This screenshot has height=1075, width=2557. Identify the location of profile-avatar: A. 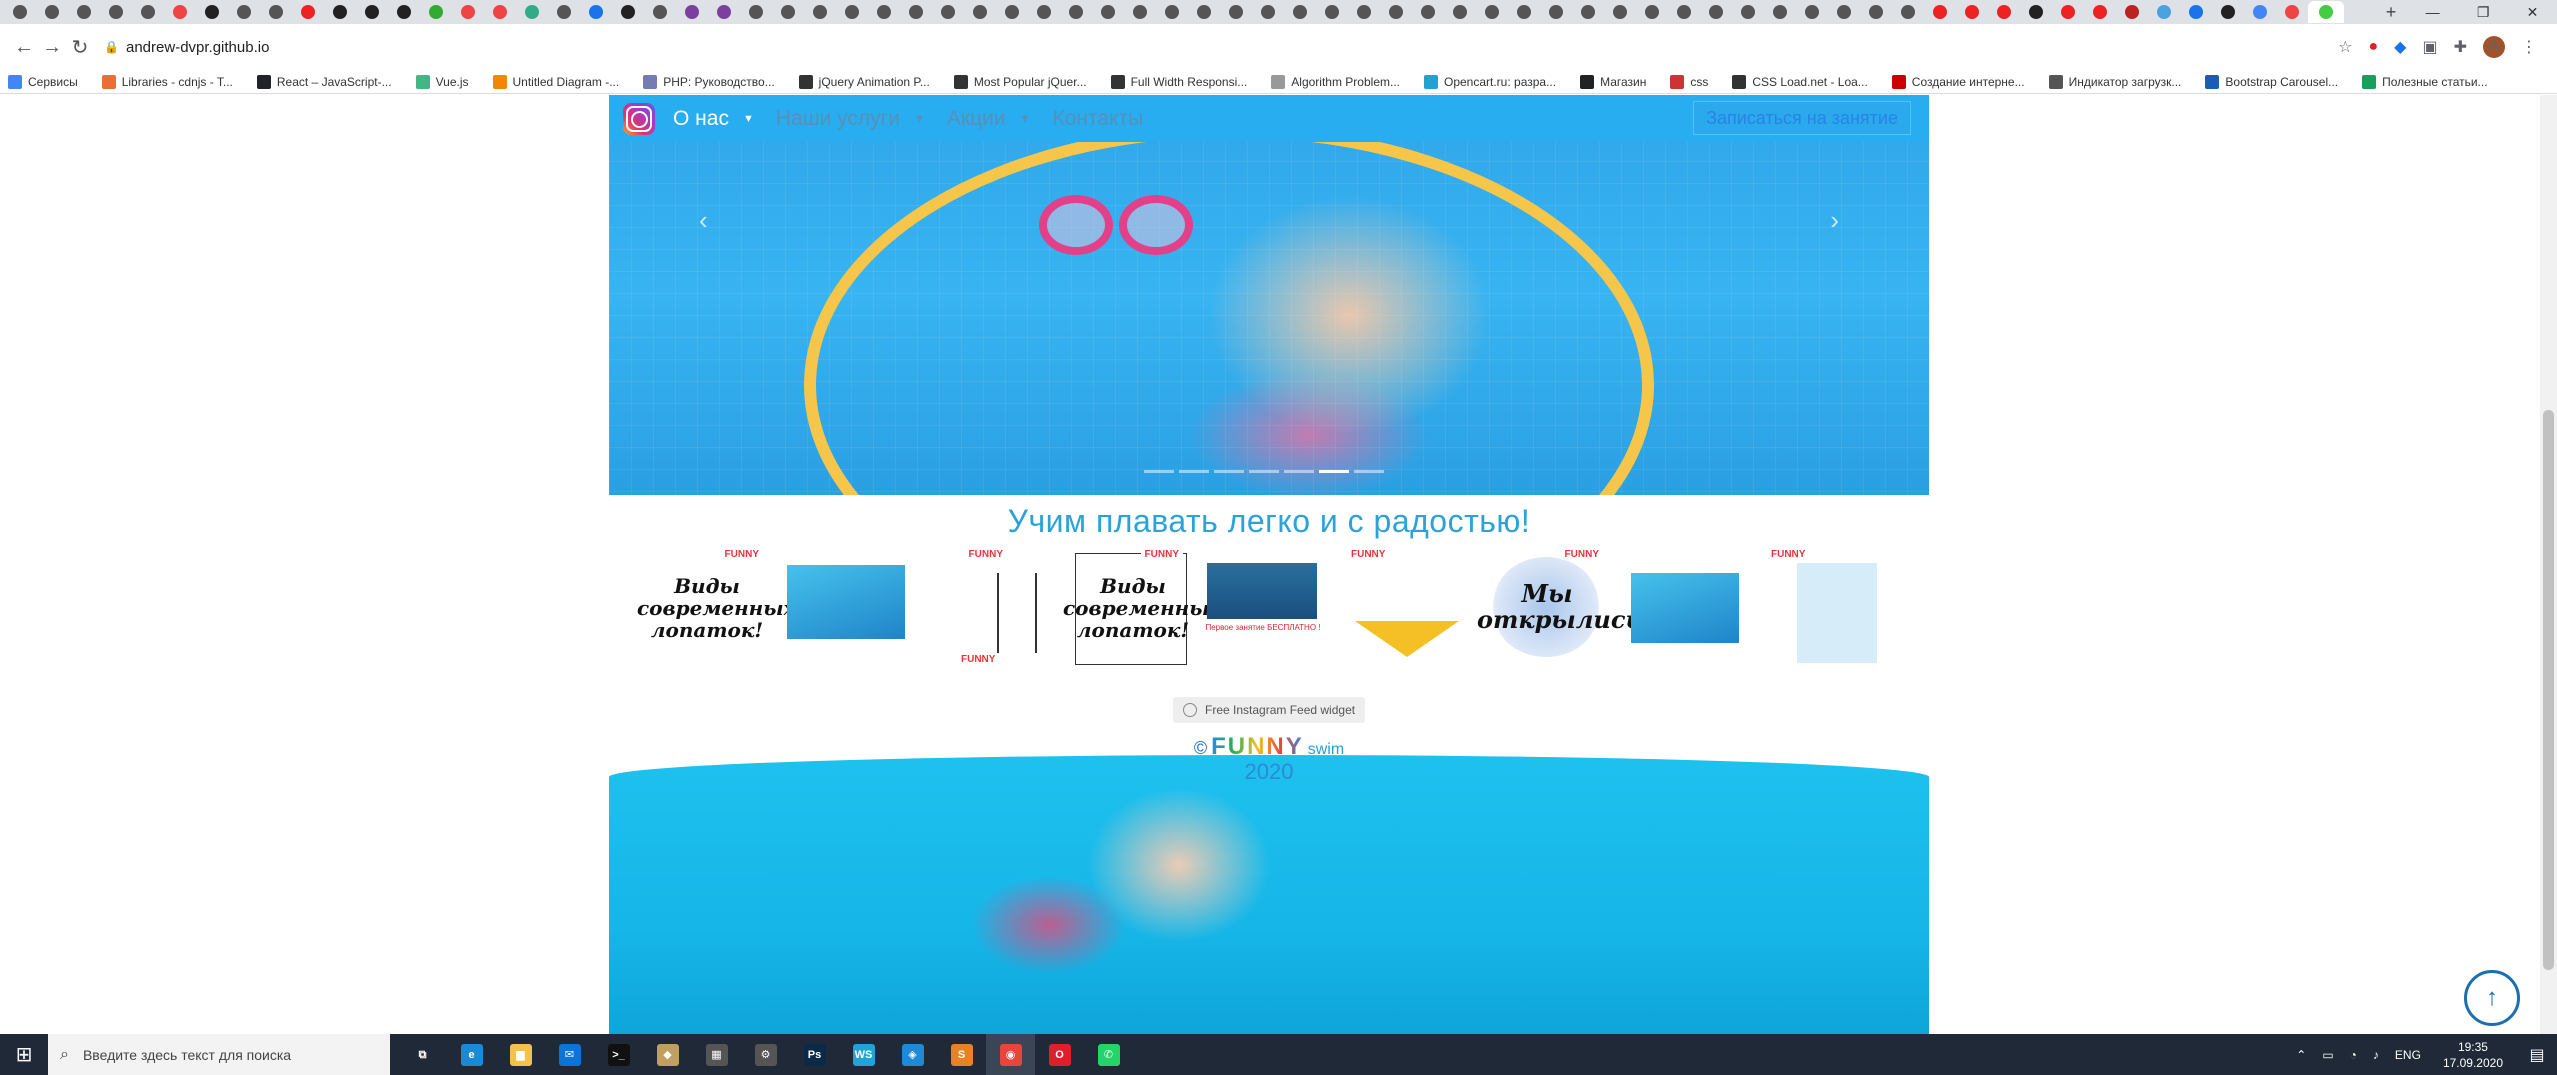
(2494, 47).